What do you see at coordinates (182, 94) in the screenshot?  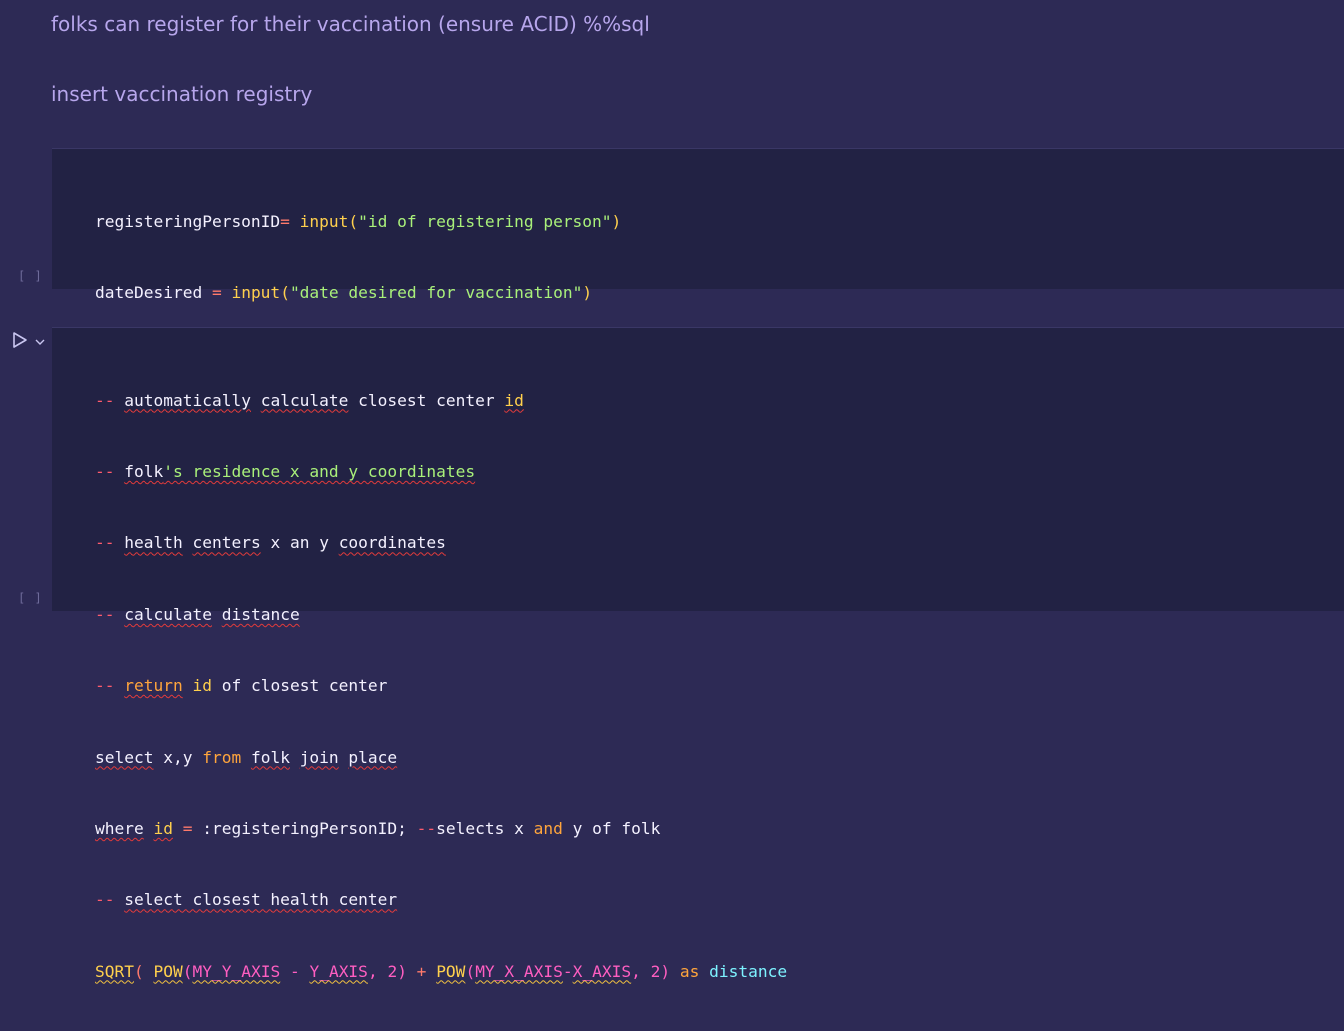 I see `markdown-heading-insert: insert vaccination registry` at bounding box center [182, 94].